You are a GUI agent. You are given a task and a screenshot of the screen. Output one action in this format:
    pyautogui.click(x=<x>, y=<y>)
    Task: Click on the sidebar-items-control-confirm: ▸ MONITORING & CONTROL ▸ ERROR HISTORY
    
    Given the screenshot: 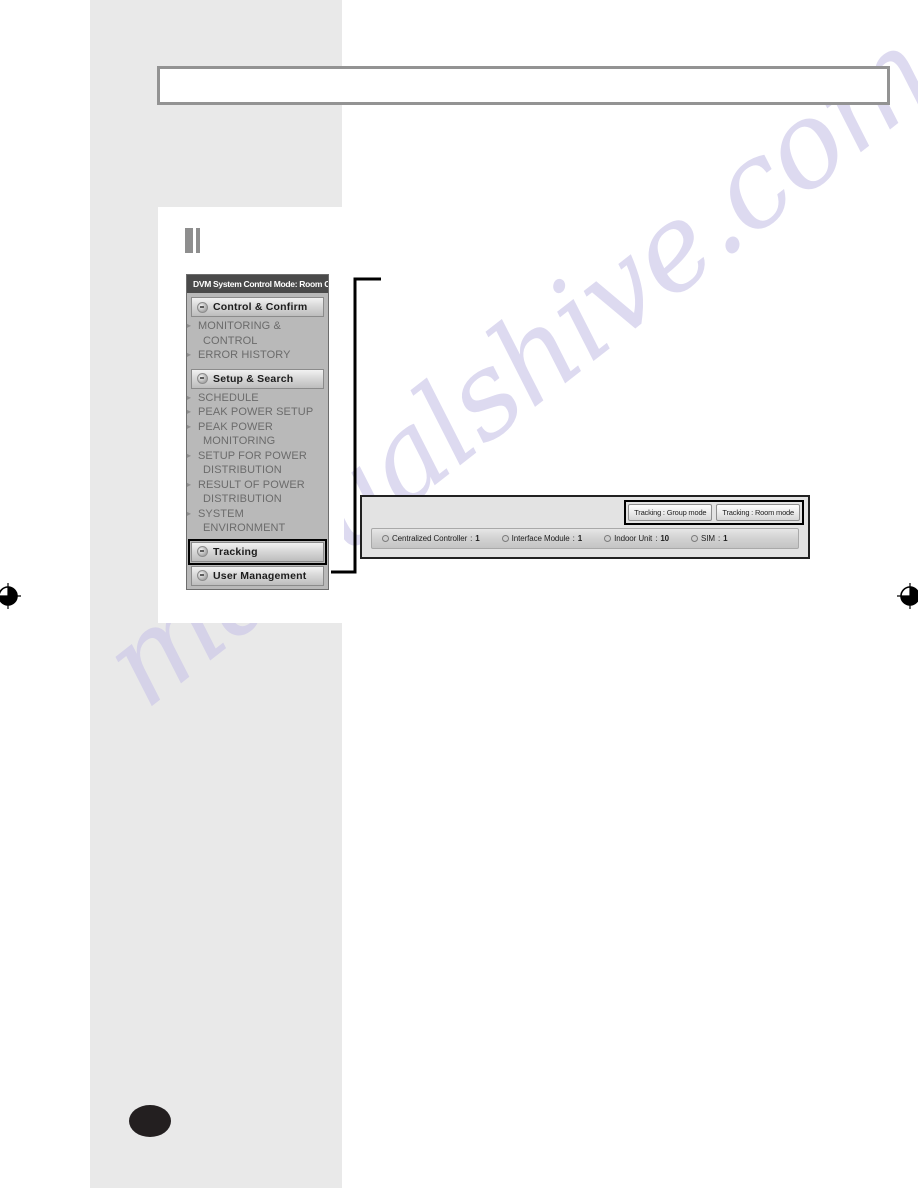 What is the action you would take?
    pyautogui.click(x=257, y=341)
    